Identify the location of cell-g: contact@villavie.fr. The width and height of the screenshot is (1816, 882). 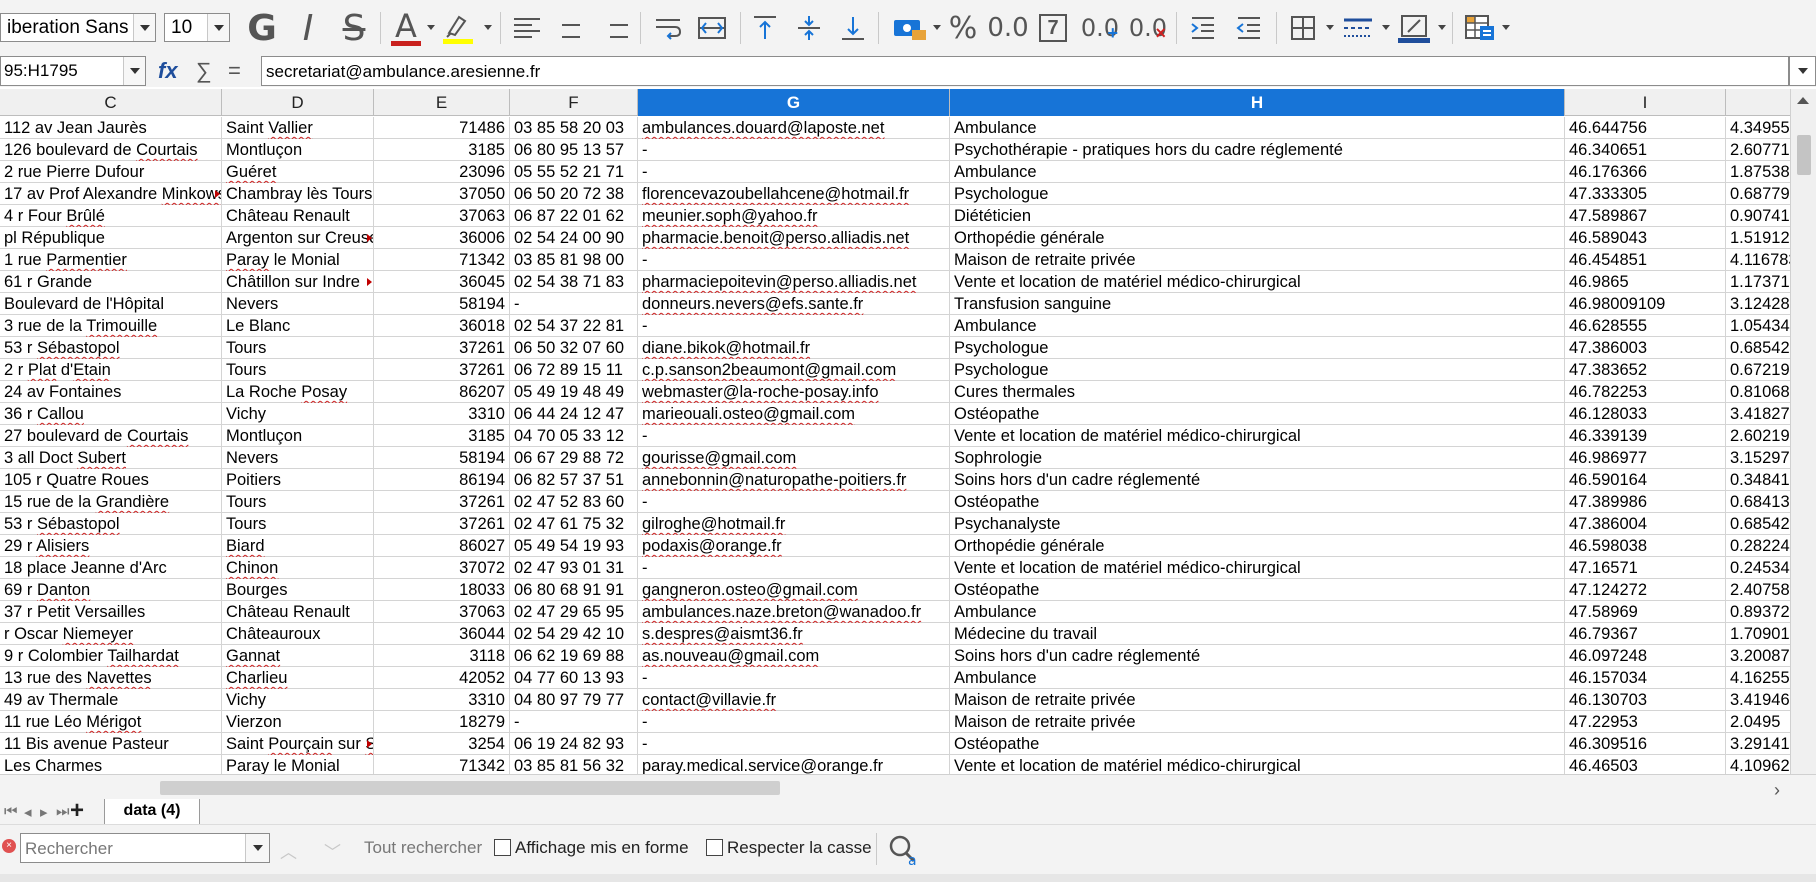
(794, 700).